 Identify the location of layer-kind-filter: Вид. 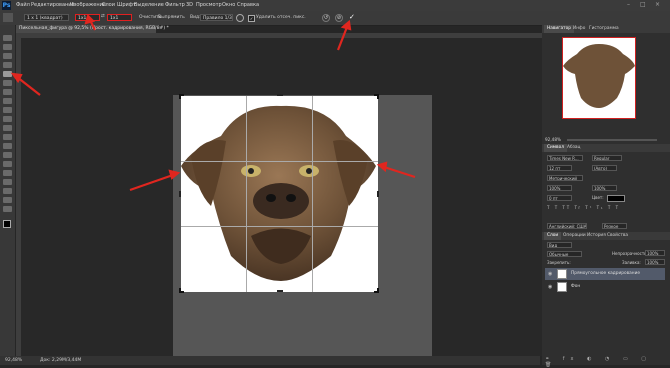
(559, 245).